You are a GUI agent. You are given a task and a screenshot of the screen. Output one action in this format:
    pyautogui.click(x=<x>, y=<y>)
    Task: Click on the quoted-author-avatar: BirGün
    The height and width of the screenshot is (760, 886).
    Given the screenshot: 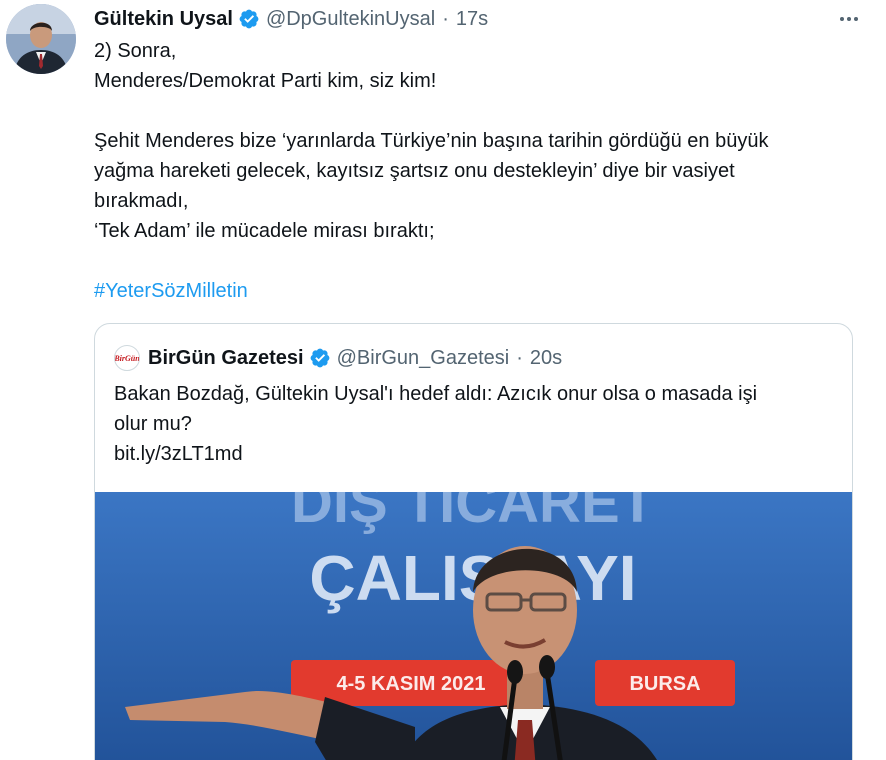 What is the action you would take?
    pyautogui.click(x=127, y=358)
    